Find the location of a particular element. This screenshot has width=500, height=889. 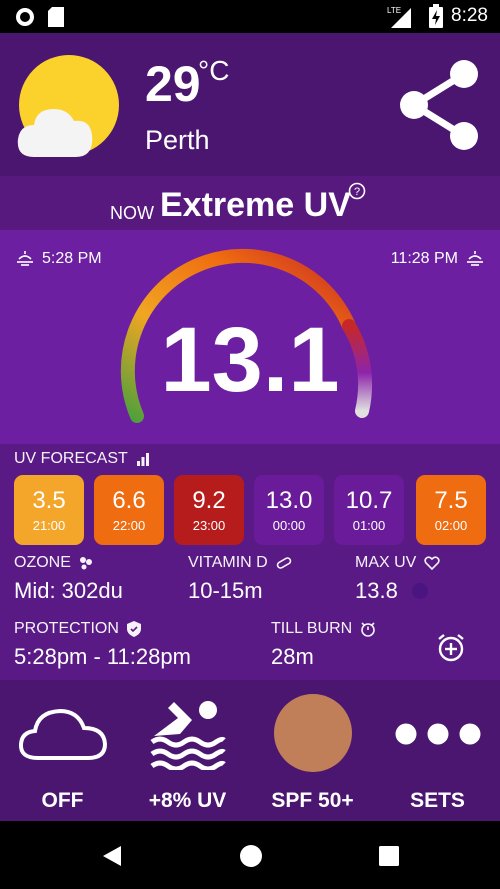

uv-status: Extreme UV is located at coordinates (255, 205).